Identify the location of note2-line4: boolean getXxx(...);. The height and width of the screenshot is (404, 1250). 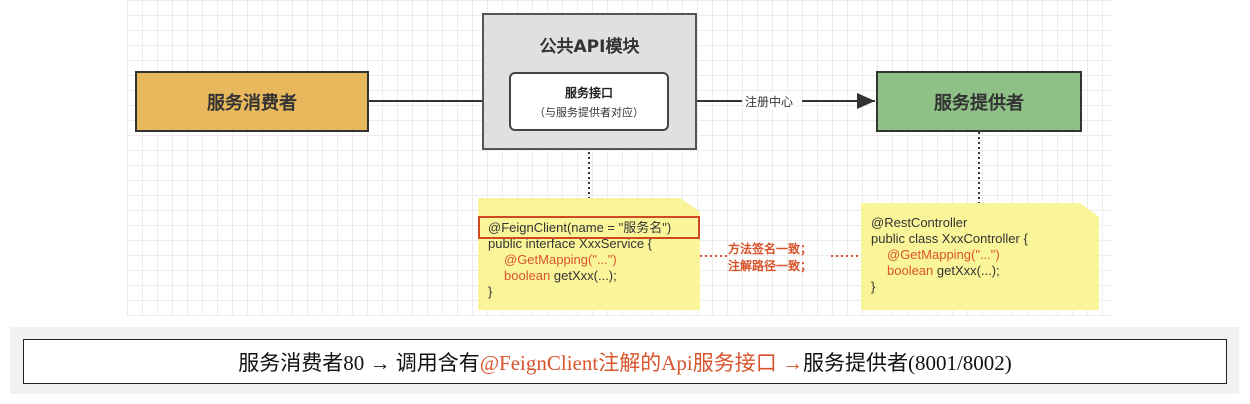
(982, 271).